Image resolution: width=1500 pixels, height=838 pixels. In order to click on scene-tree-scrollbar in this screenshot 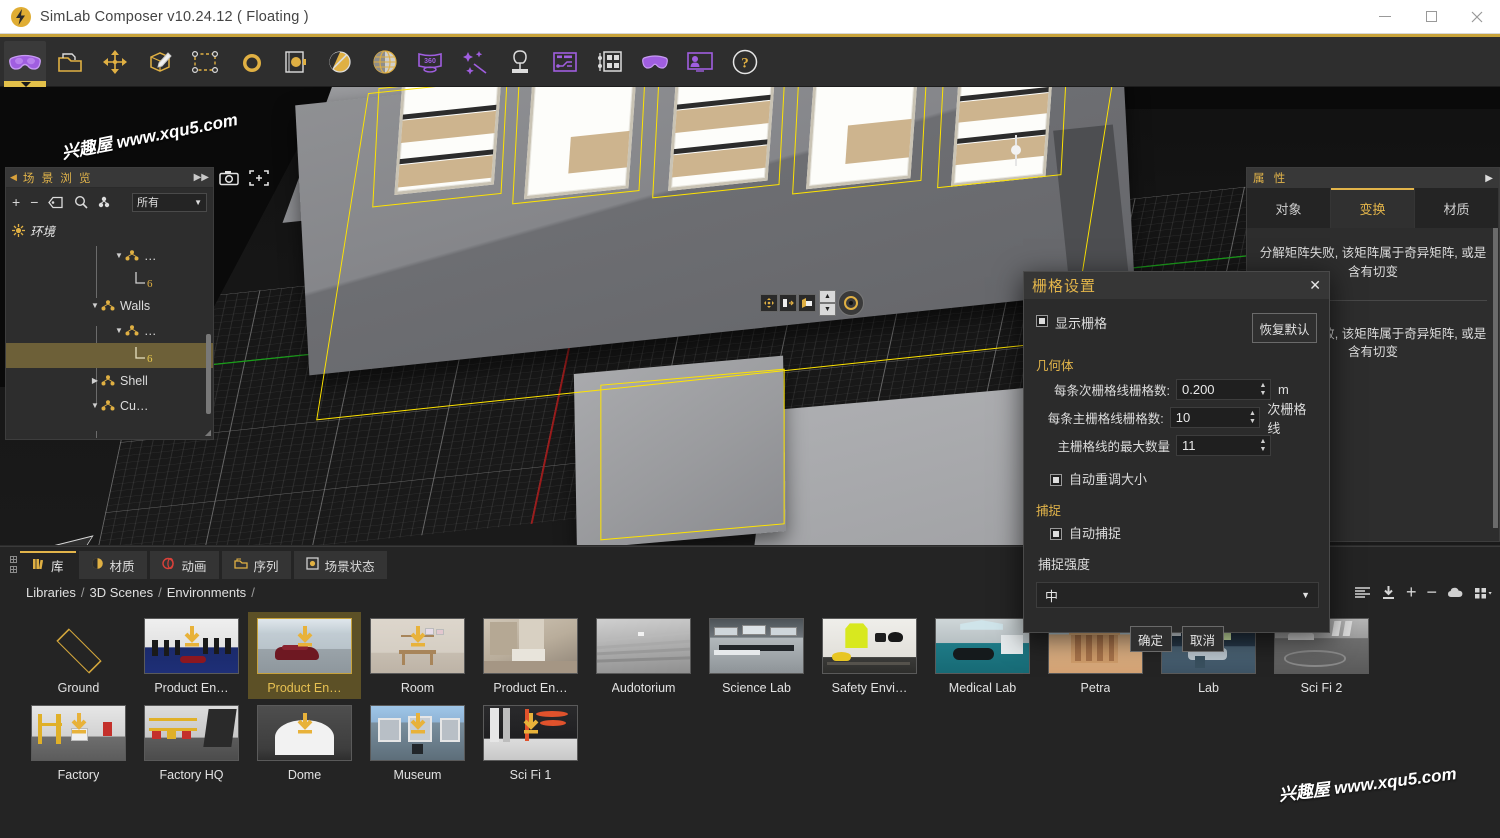, I will do `click(208, 374)`.